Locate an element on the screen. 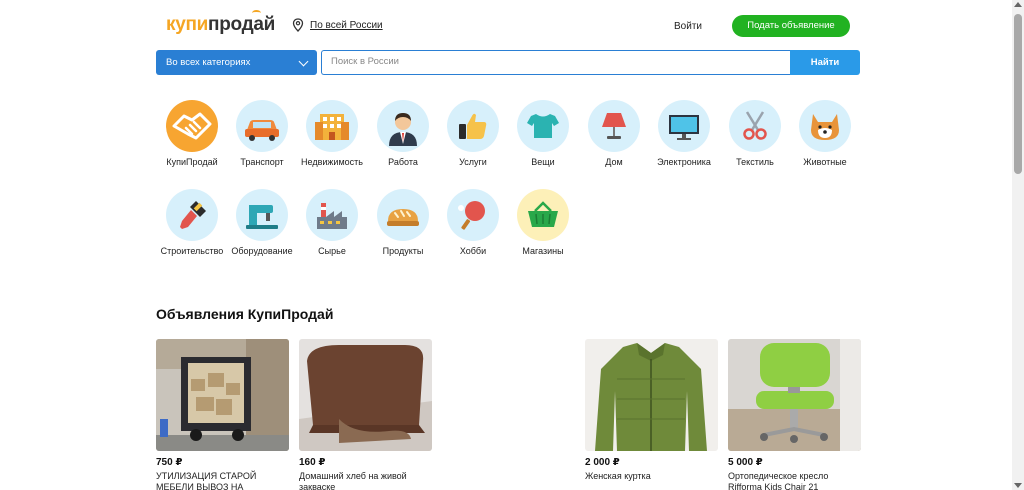 This screenshot has width=1024, height=490. category-label: Недвижимость is located at coordinates (332, 162).